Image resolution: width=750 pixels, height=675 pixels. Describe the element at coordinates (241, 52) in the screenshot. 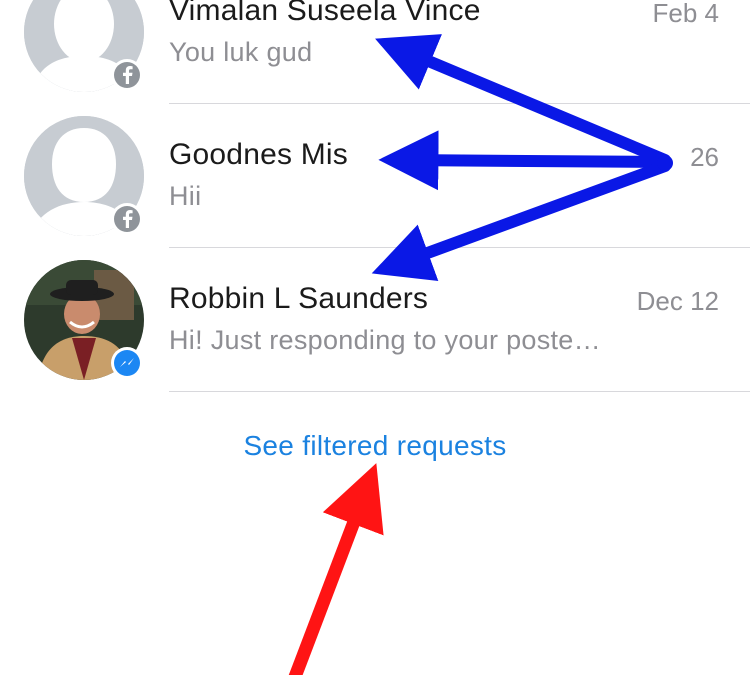

I see `message-preview: You luk gud` at that location.